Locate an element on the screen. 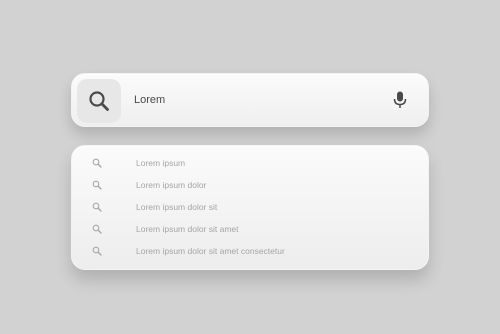  search-input is located at coordinates (254, 100).